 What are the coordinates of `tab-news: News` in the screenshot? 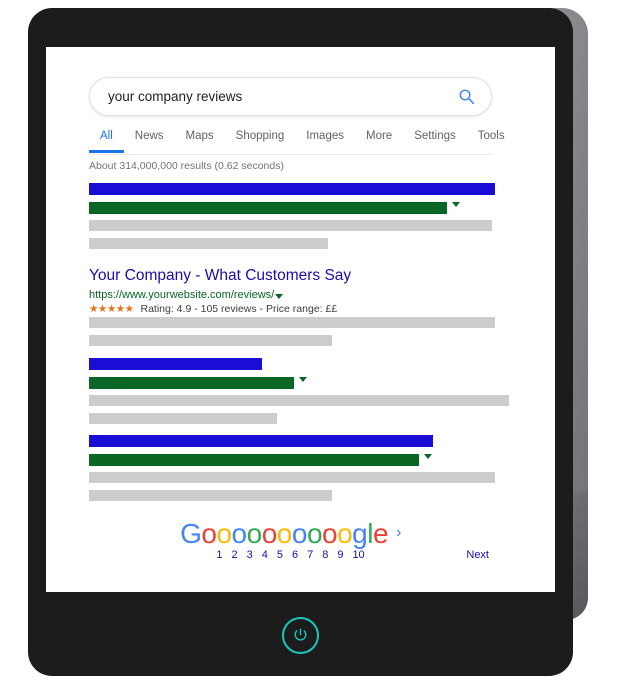 It's located at (149, 140).